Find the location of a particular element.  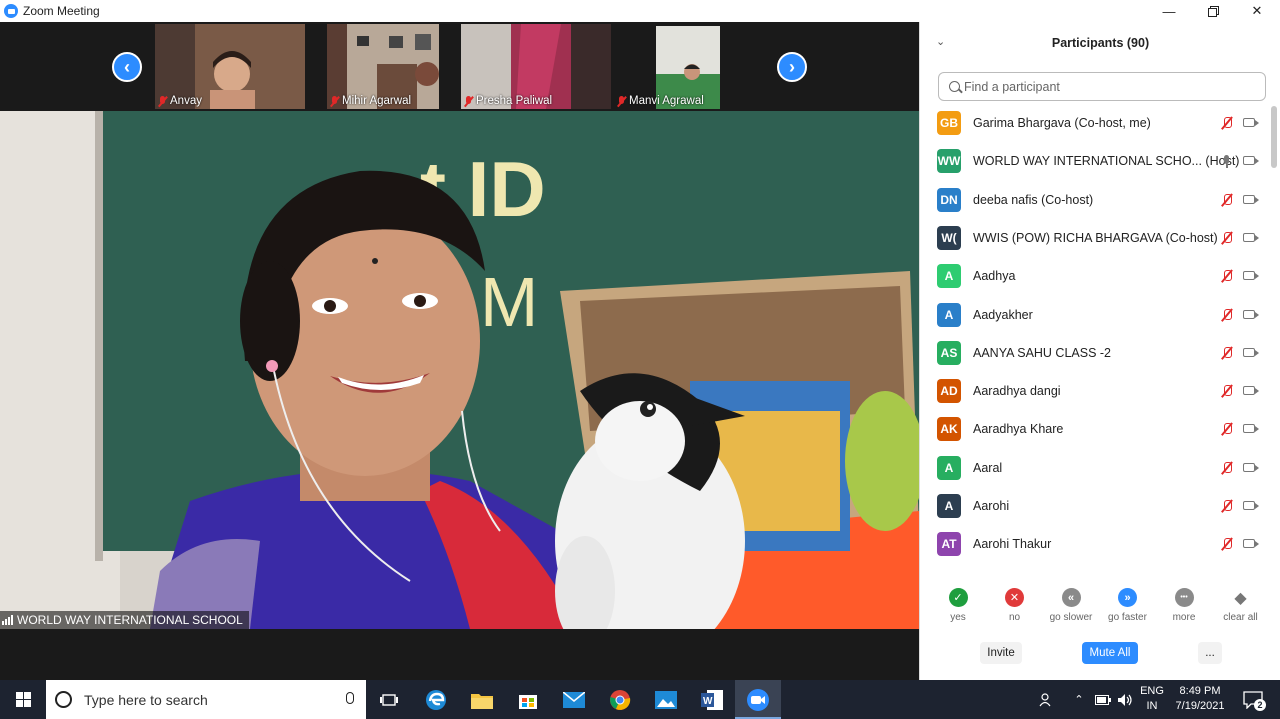

participant-row: W(WWIS (POW) RICHA BHARGAVA (Co-host) is located at coordinates (1095, 238).